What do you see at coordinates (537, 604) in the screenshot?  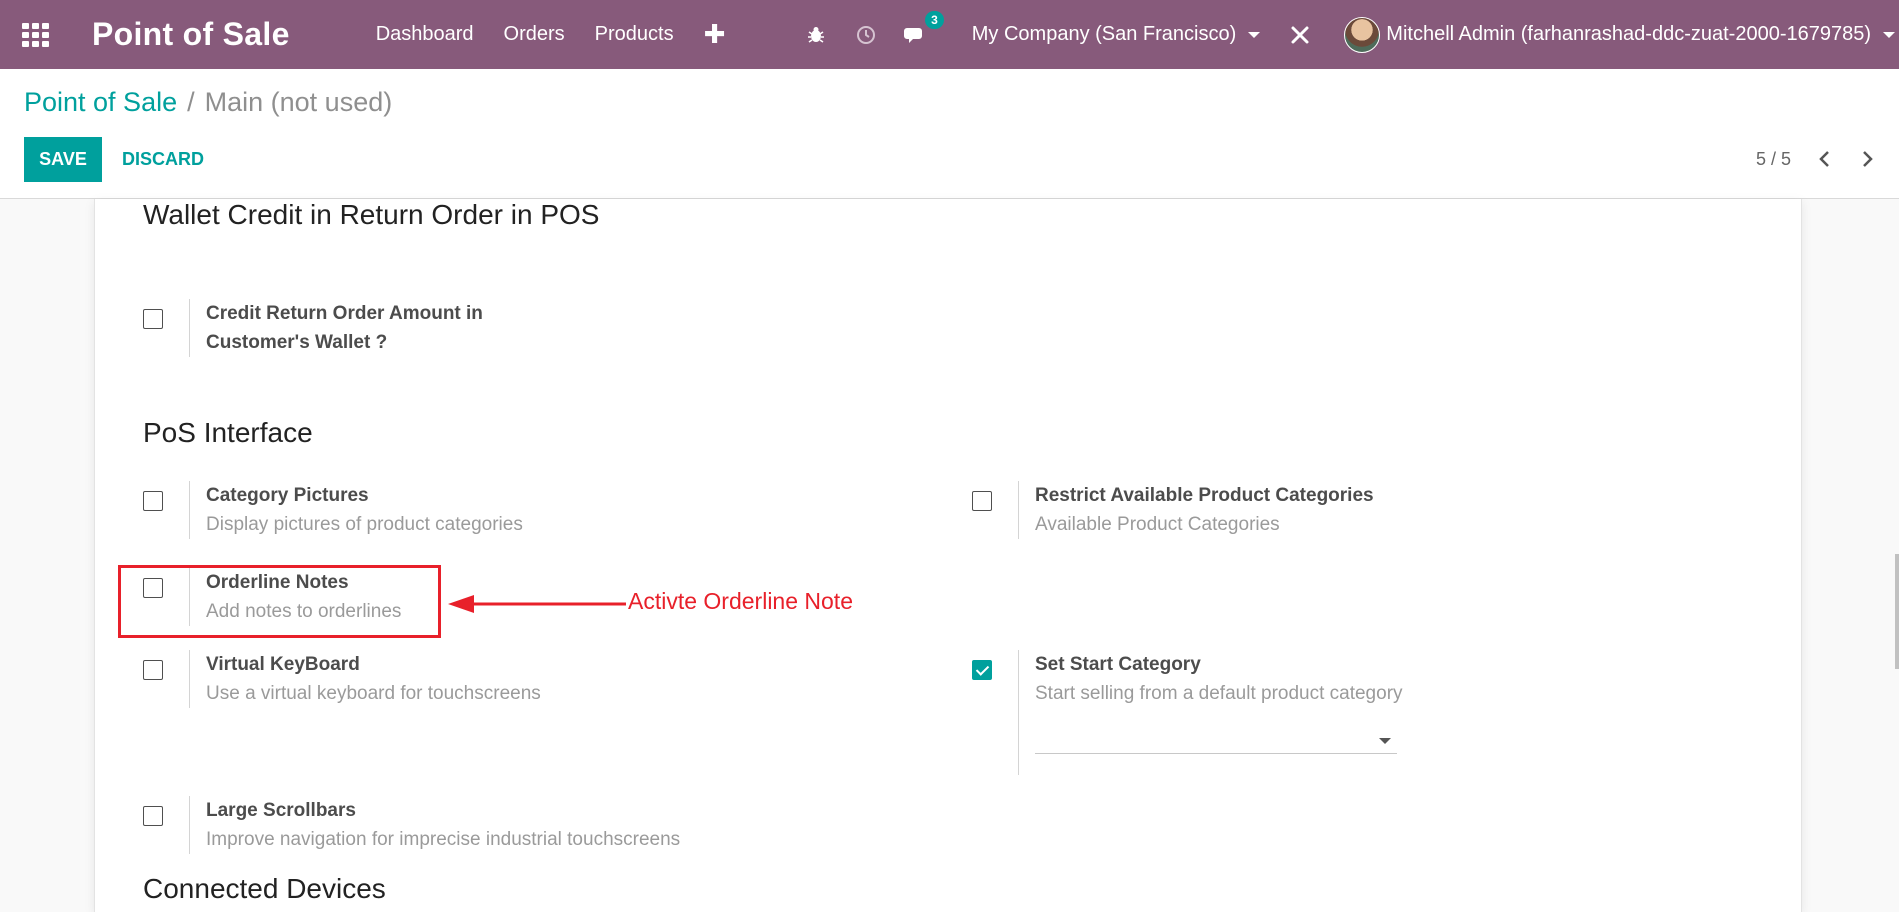 I see `annotation-arrow-icon` at bounding box center [537, 604].